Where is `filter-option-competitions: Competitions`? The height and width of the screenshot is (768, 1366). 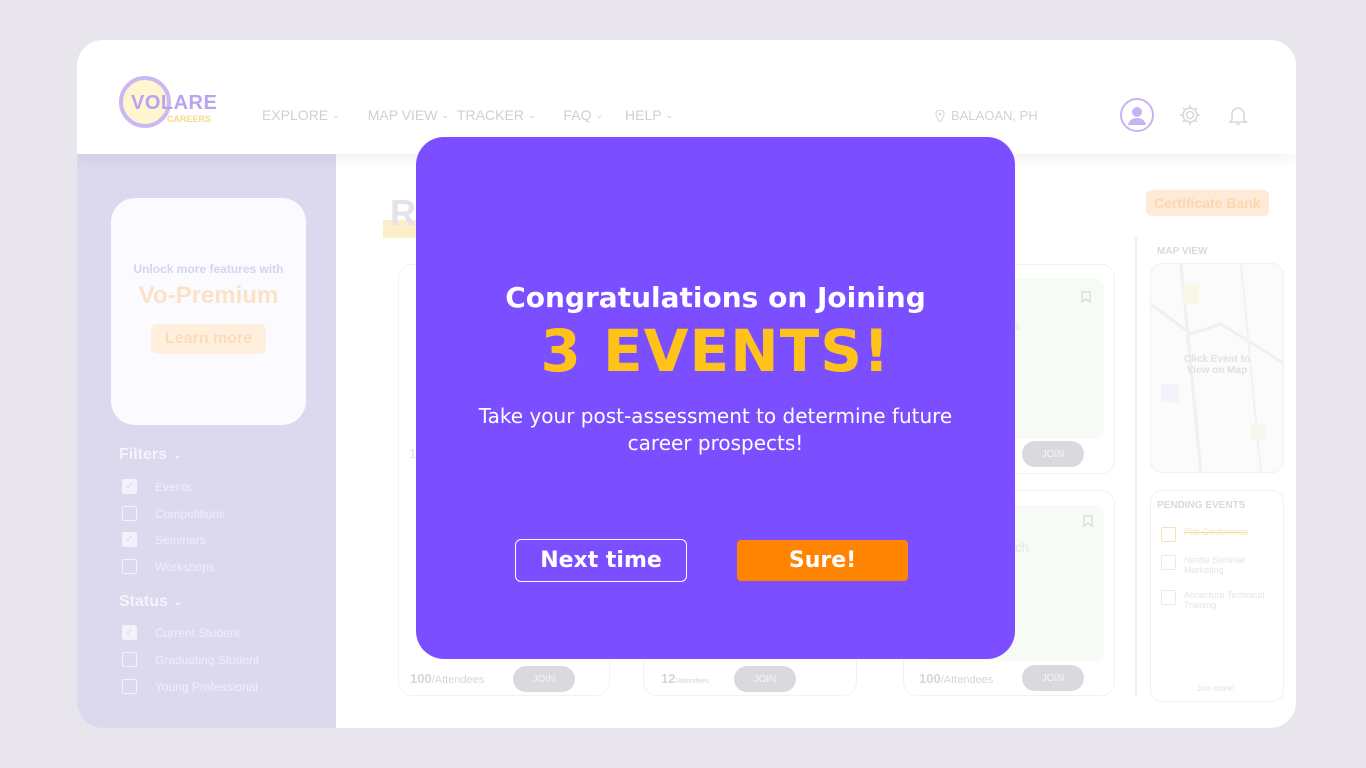 filter-option-competitions: Competitions is located at coordinates (173, 513).